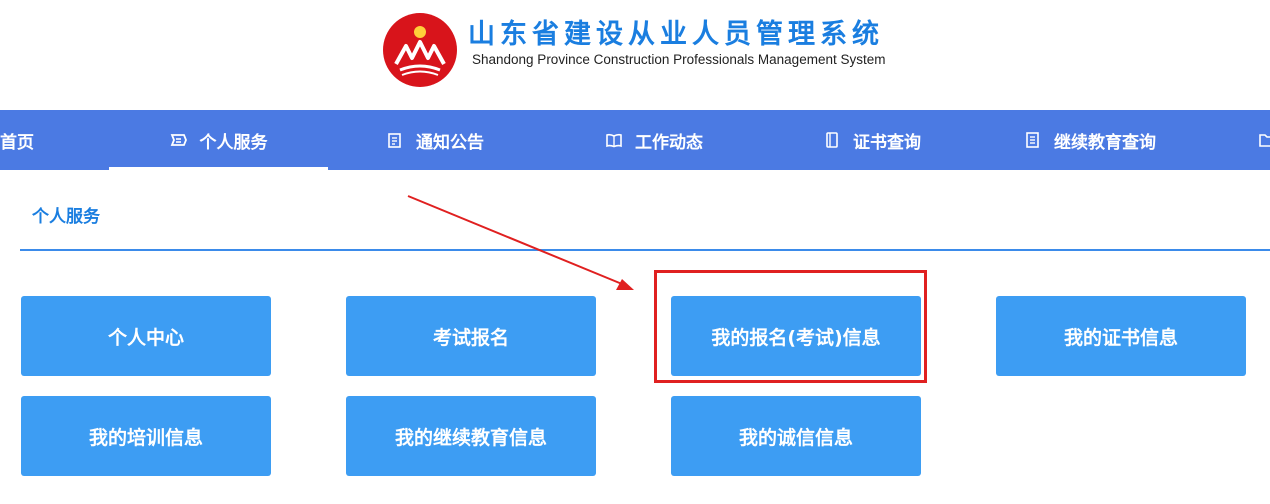 The image size is (1270, 504). I want to click on annotation-arrow-icon, so click(520, 242).